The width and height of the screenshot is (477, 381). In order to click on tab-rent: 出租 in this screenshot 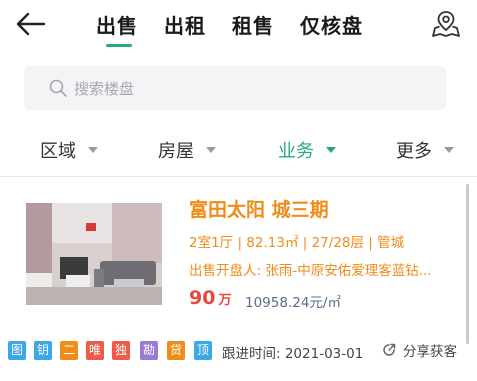, I will do `click(185, 24)`.